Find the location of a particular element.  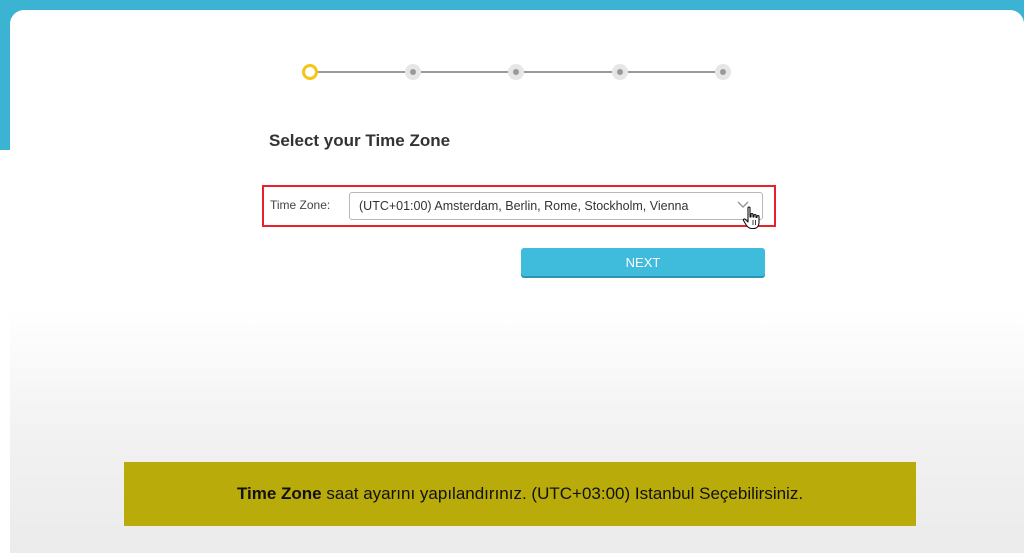

step-4-indicator is located at coordinates (620, 72).